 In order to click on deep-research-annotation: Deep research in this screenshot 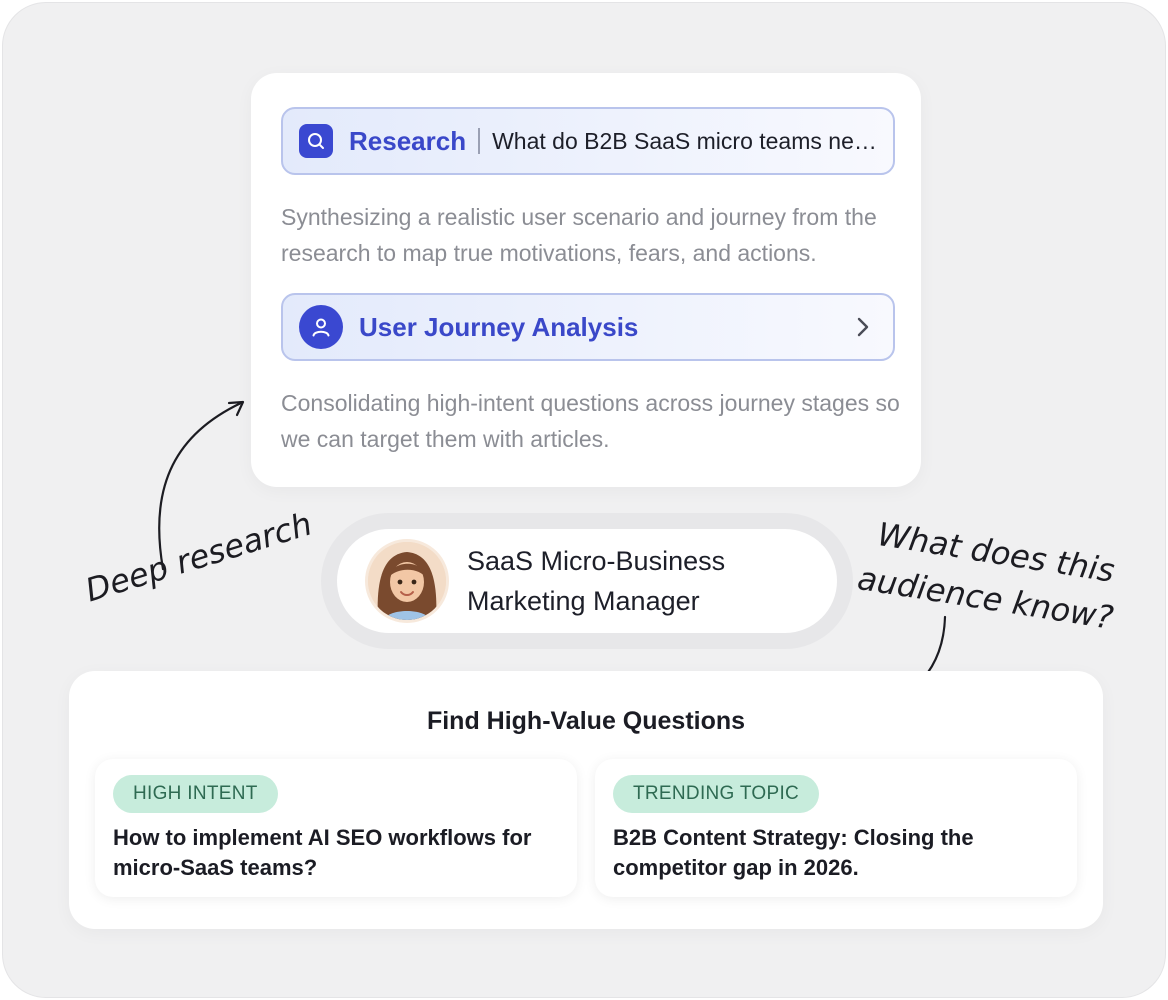, I will do `click(199, 557)`.